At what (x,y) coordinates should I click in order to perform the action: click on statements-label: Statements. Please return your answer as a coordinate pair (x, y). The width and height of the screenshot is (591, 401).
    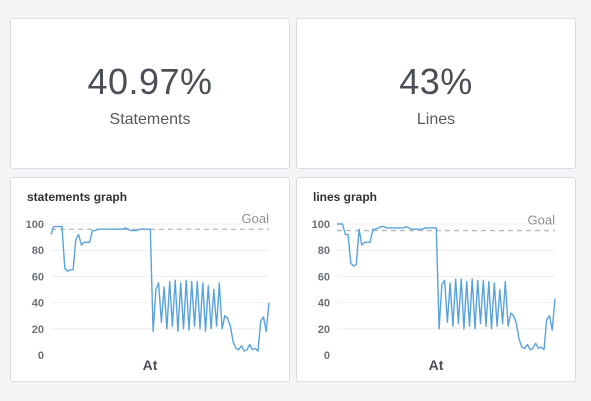
    Looking at the image, I should click on (150, 119).